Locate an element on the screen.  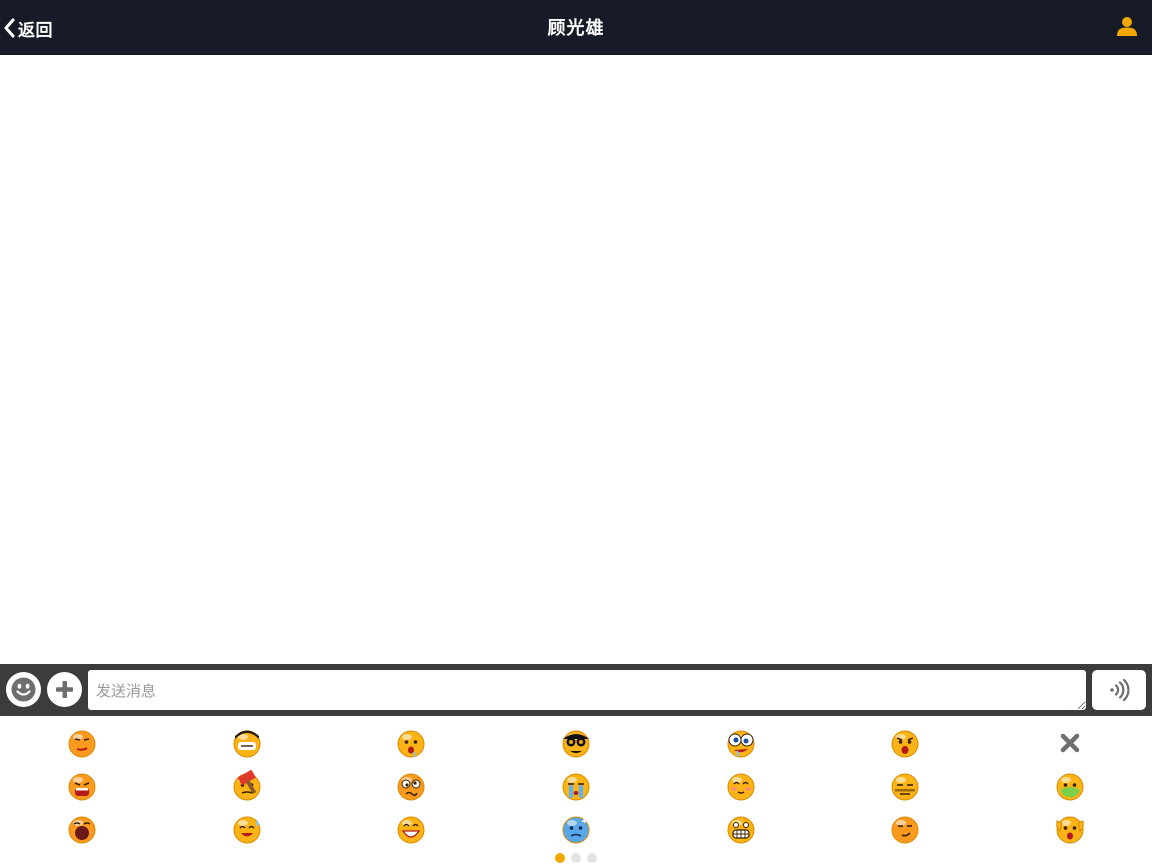
emoji-hammer is located at coordinates (247, 785).